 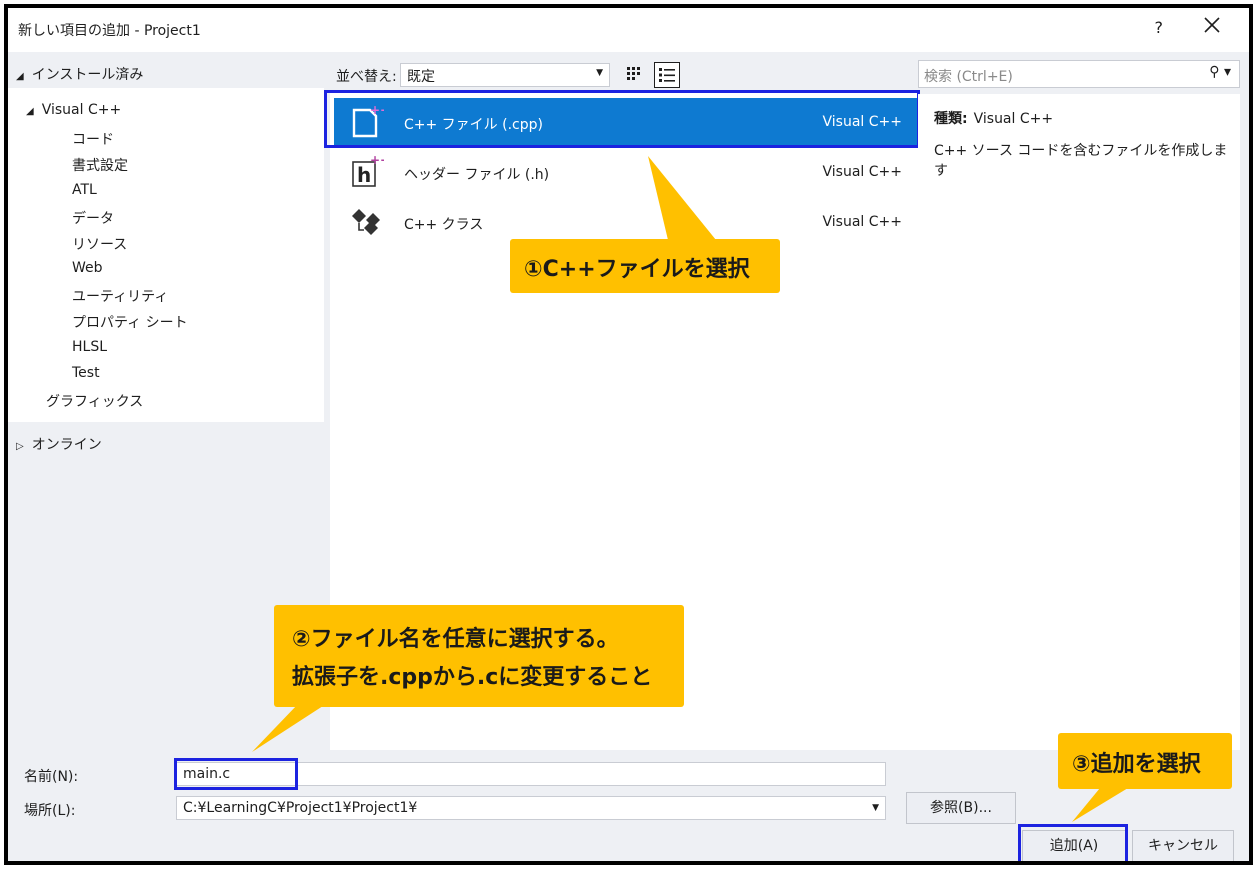 I want to click on sort-label: 並べ替え:, so click(x=366, y=77).